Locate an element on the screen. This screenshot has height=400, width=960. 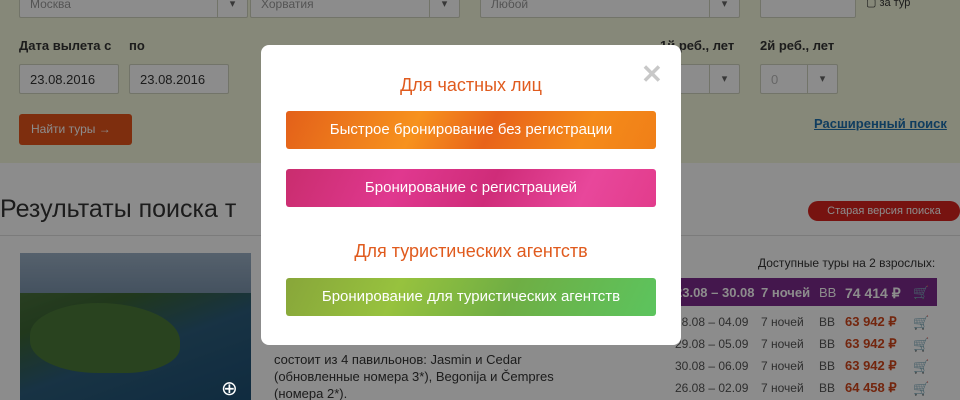
agency-booking-button: Бронирование для туристических агентств is located at coordinates (471, 297).